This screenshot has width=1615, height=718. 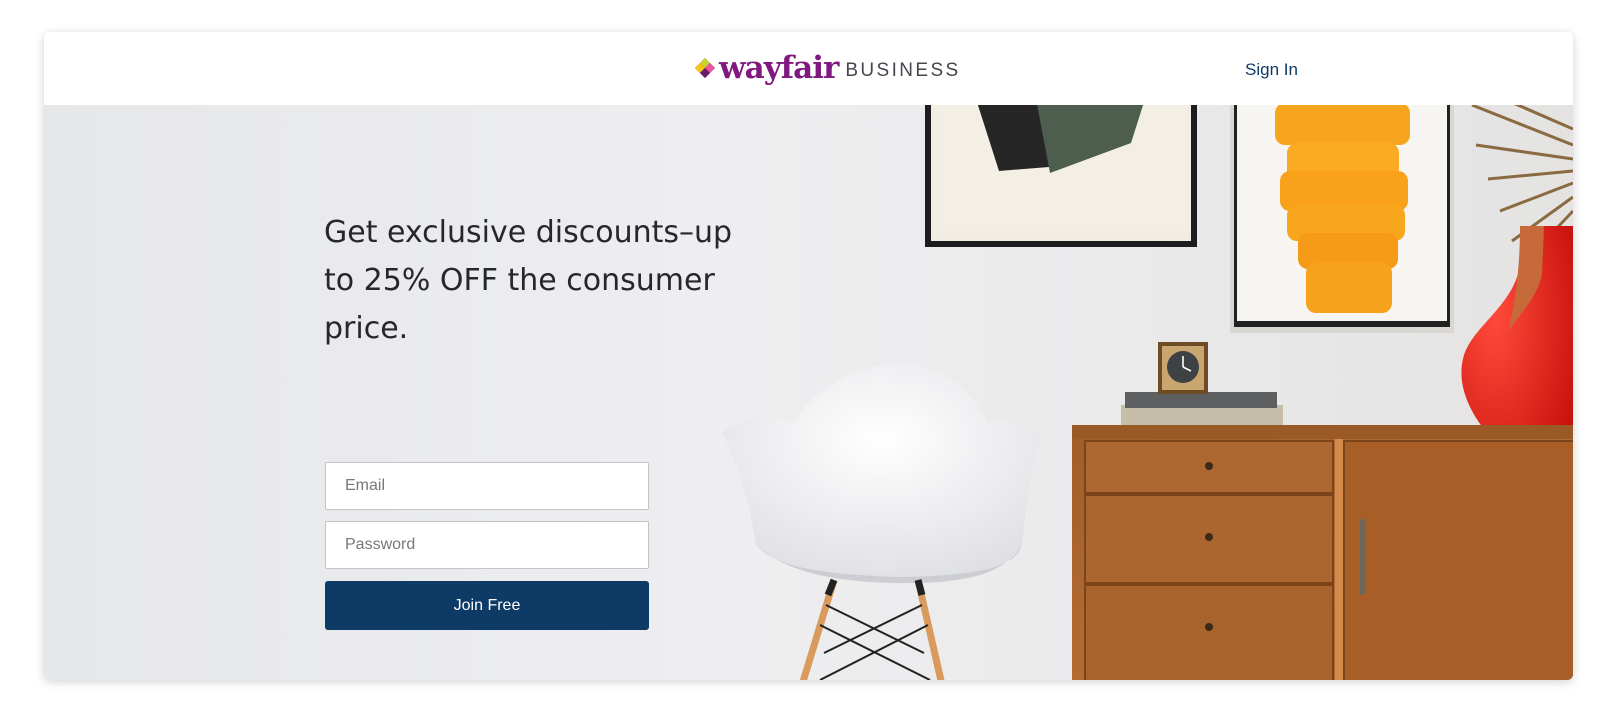 What do you see at coordinates (487, 605) in the screenshot?
I see `join-free-button: Join Free` at bounding box center [487, 605].